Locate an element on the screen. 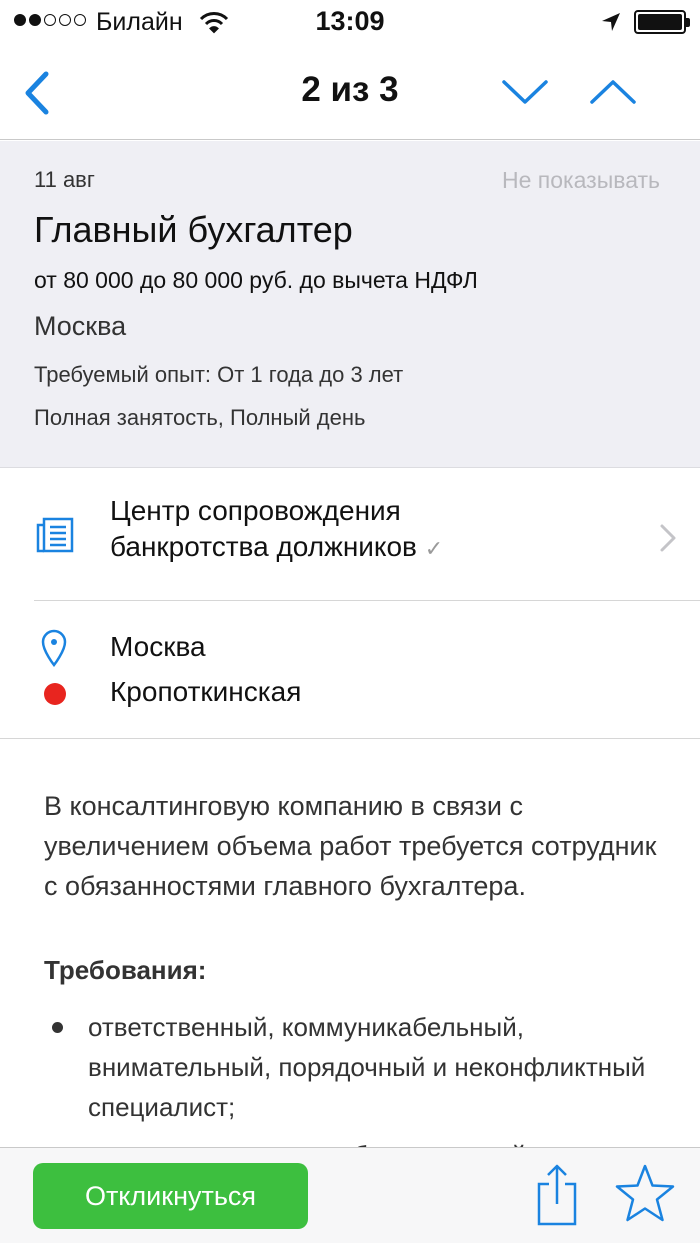  metro-line-icon is located at coordinates (55, 694).